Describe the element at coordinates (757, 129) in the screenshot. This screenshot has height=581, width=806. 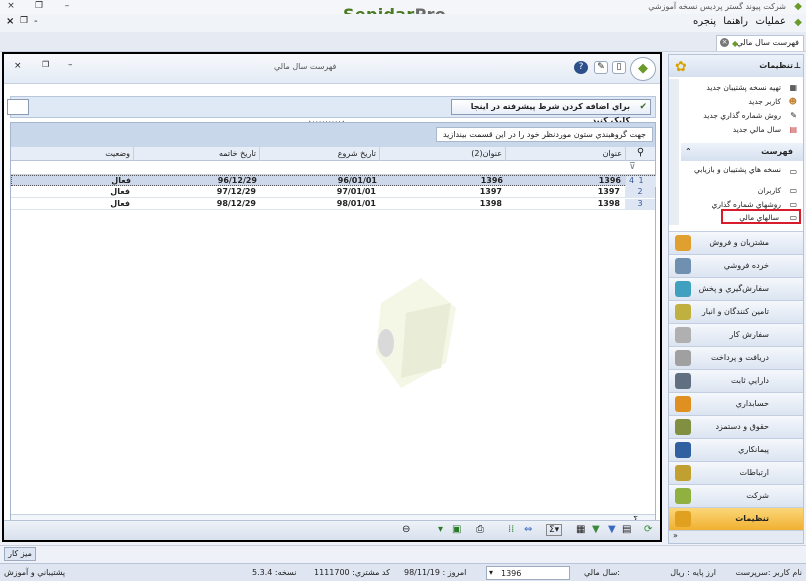
I see `sidebar-item-new-fiscal-year: سال مالي جديد` at that location.